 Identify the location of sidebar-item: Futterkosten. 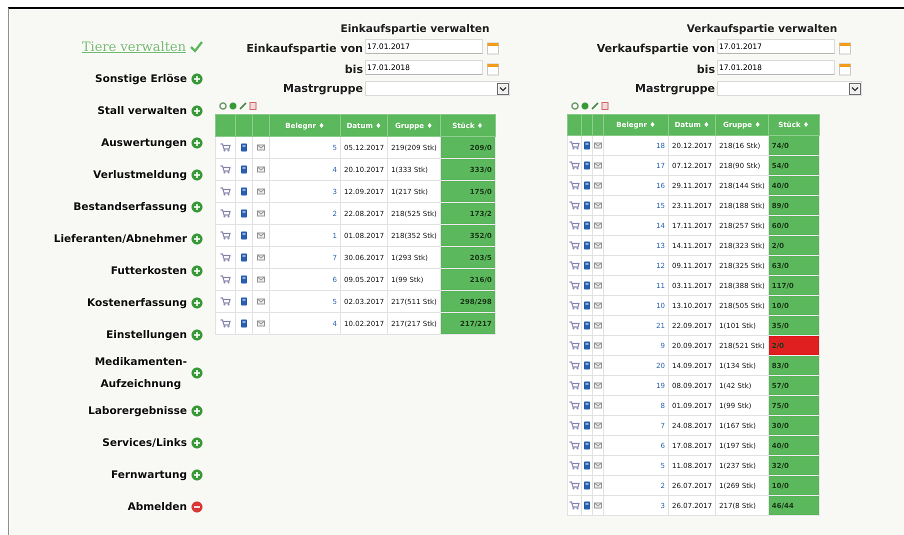
(148, 271).